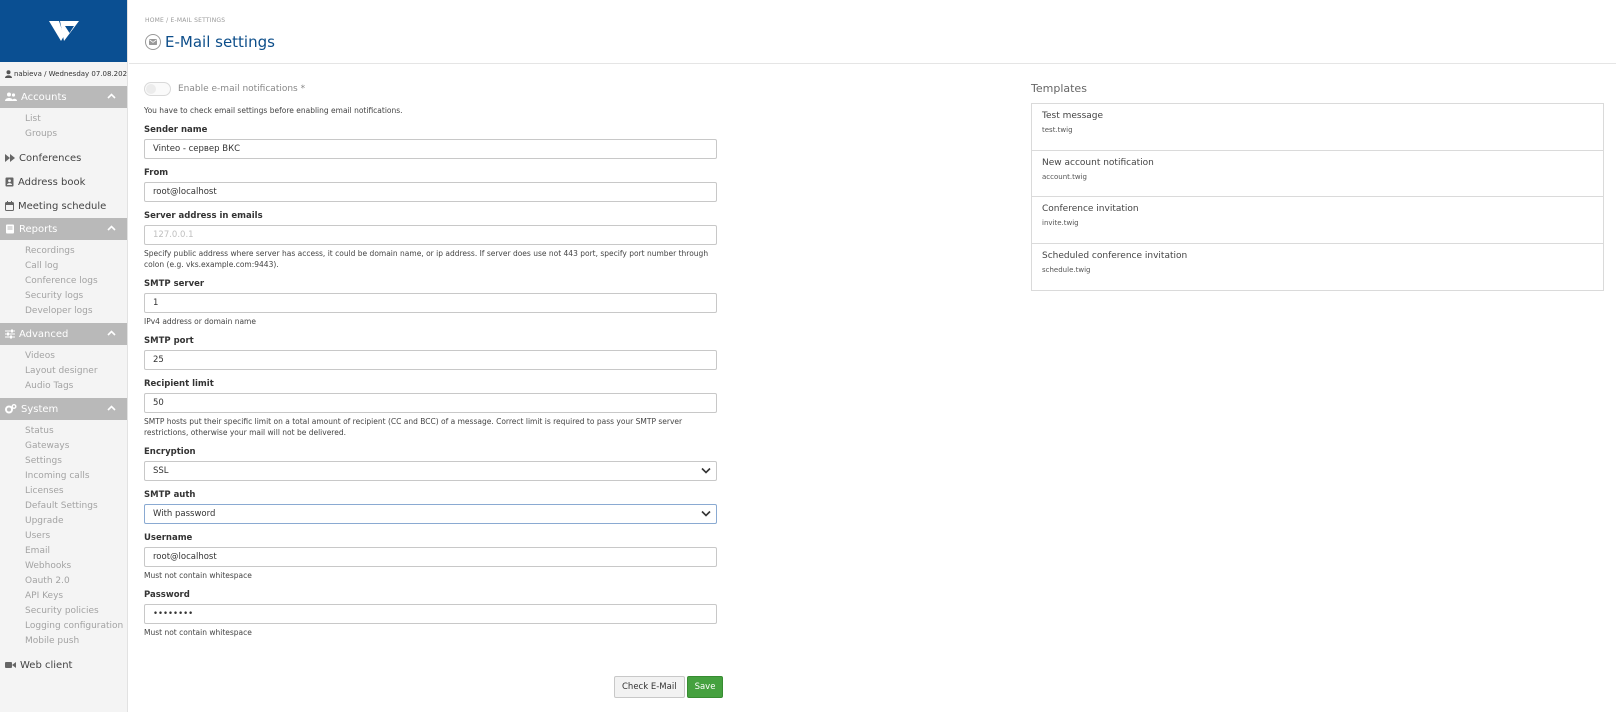 The image size is (1616, 712). I want to click on server-address-input, so click(430, 235).